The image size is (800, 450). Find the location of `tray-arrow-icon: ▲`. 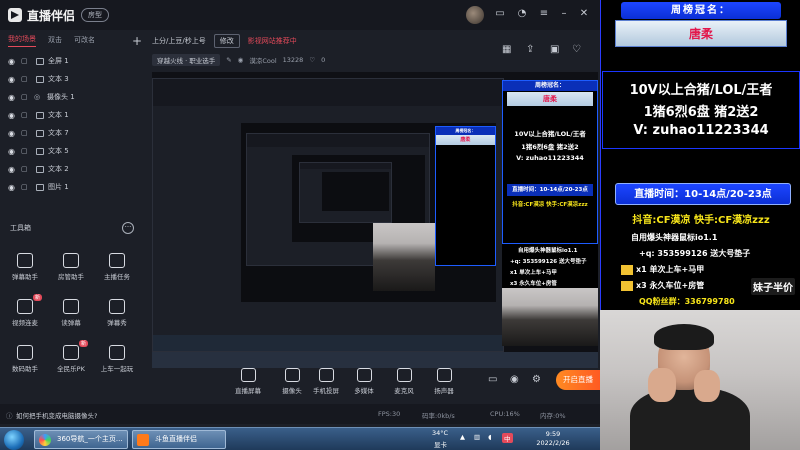

tray-arrow-icon: ▲ is located at coordinates (462, 437).